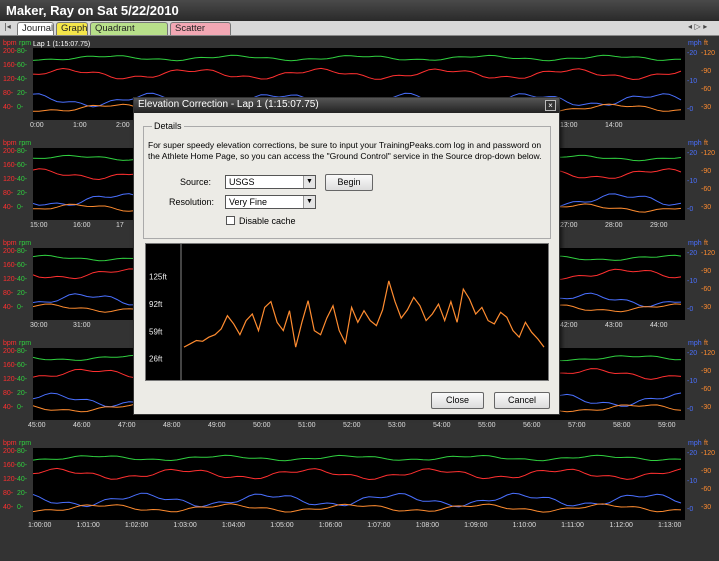 The height and width of the screenshot is (561, 719). I want to click on nav-first-icon: |◂, so click(7, 26).